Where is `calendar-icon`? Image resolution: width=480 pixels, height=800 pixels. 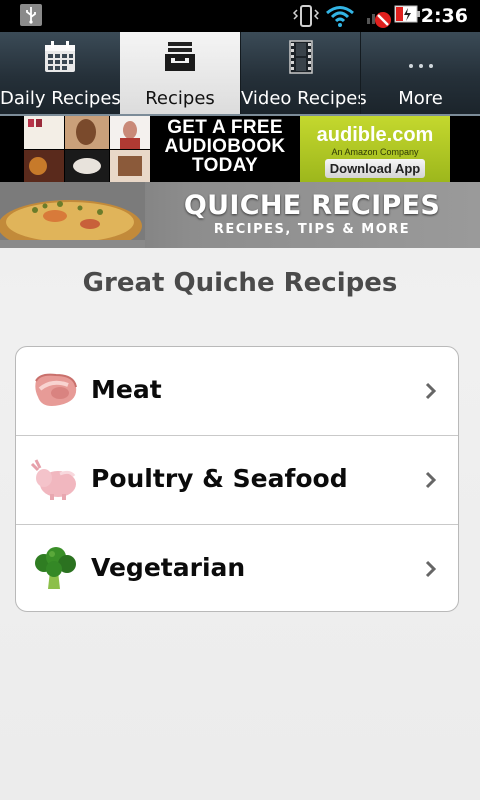
calendar-icon is located at coordinates (60, 56).